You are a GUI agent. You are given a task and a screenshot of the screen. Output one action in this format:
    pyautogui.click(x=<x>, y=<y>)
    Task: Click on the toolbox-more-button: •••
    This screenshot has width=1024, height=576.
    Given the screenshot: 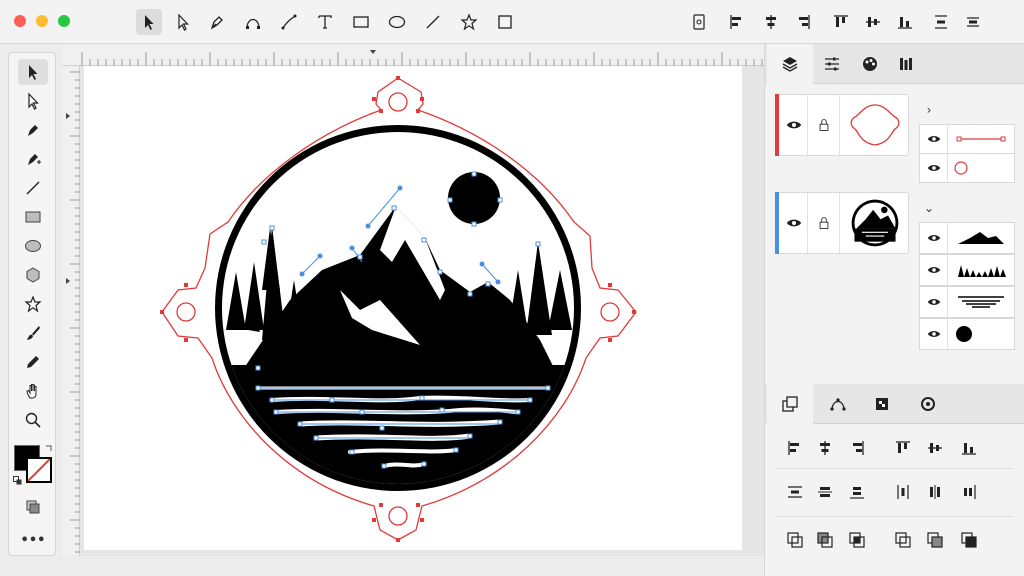 What is the action you would take?
    pyautogui.click(x=33, y=540)
    